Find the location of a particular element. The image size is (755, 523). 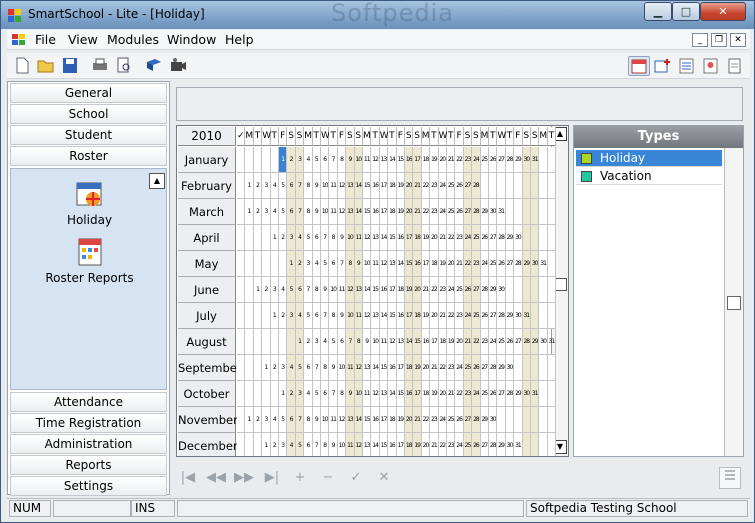

day-cell: 29 is located at coordinates (510, 316).